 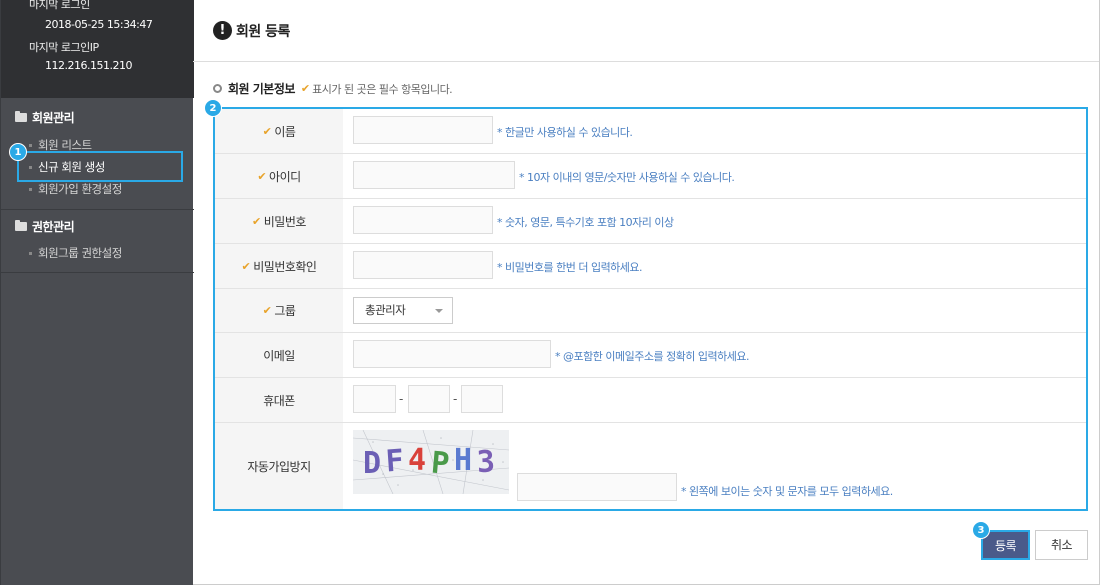 I want to click on section-title: 회원관리, so click(x=53, y=118).